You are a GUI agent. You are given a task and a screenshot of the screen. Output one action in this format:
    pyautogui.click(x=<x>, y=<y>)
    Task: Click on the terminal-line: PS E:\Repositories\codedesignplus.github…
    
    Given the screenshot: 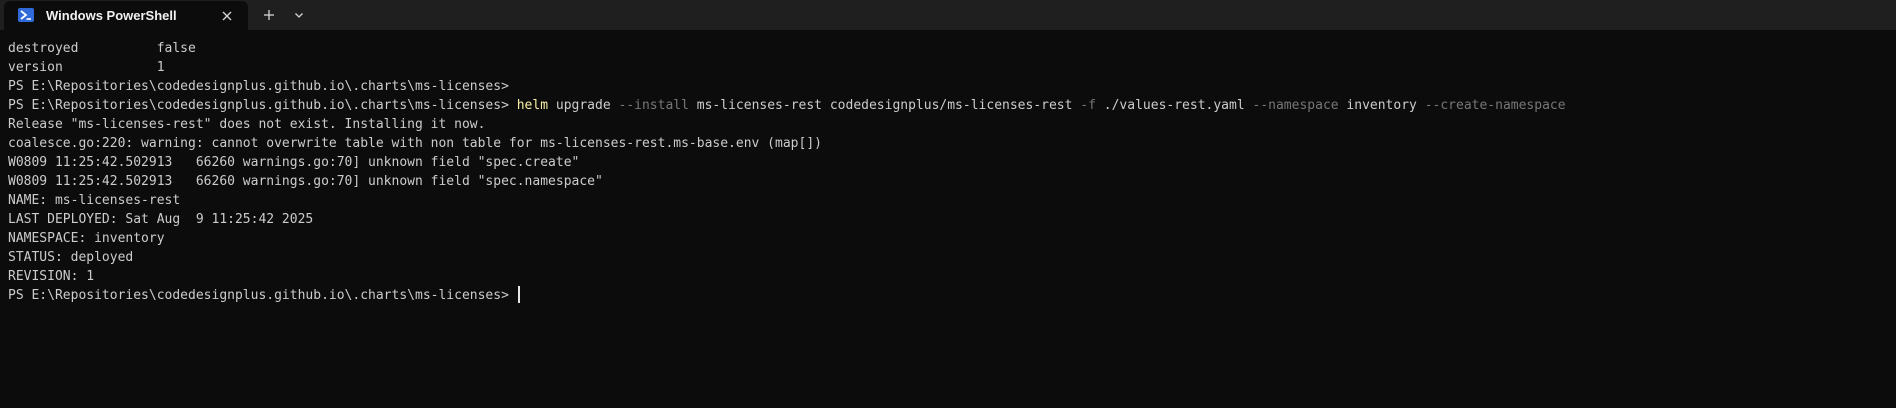 What is the action you would take?
    pyautogui.click(x=258, y=86)
    